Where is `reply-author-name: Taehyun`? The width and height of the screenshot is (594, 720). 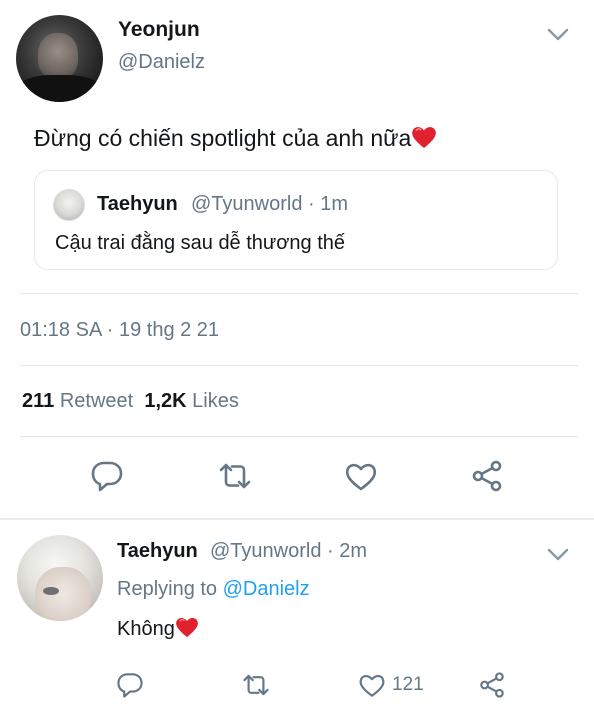
reply-author-name: Taehyun is located at coordinates (157, 551).